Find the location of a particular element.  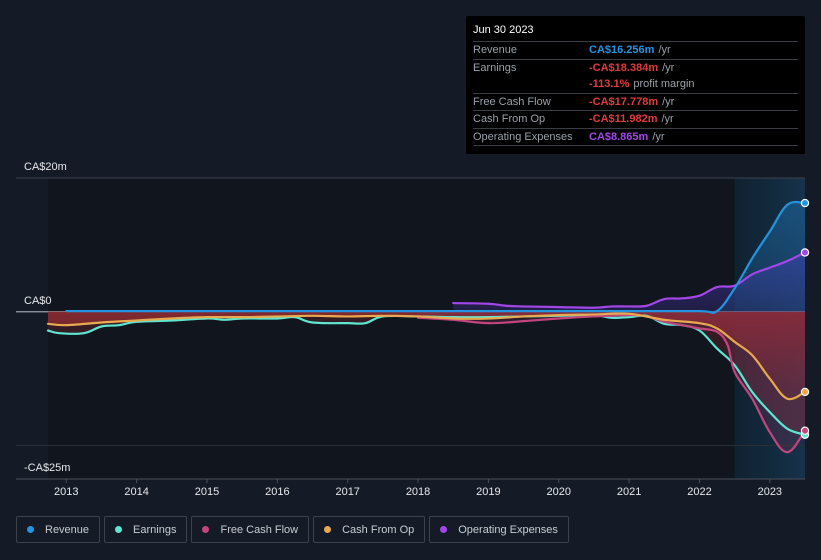

tooltip-label: Free Cash Flow is located at coordinates (512, 101).